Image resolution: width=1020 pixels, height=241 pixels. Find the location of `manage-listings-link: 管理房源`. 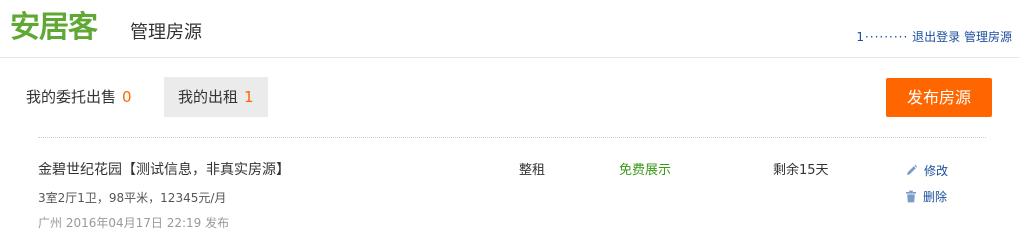

manage-listings-link: 管理房源 is located at coordinates (988, 37).